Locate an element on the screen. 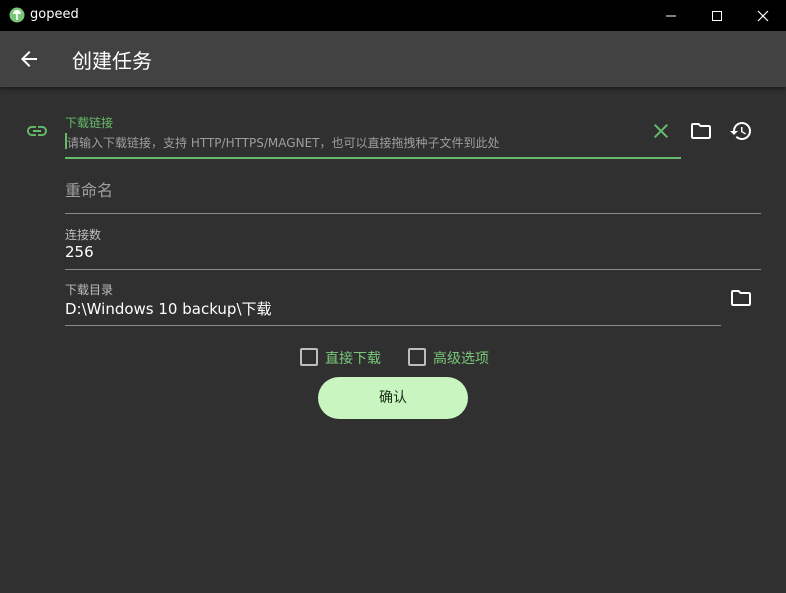  maximize-icon is located at coordinates (717, 16).